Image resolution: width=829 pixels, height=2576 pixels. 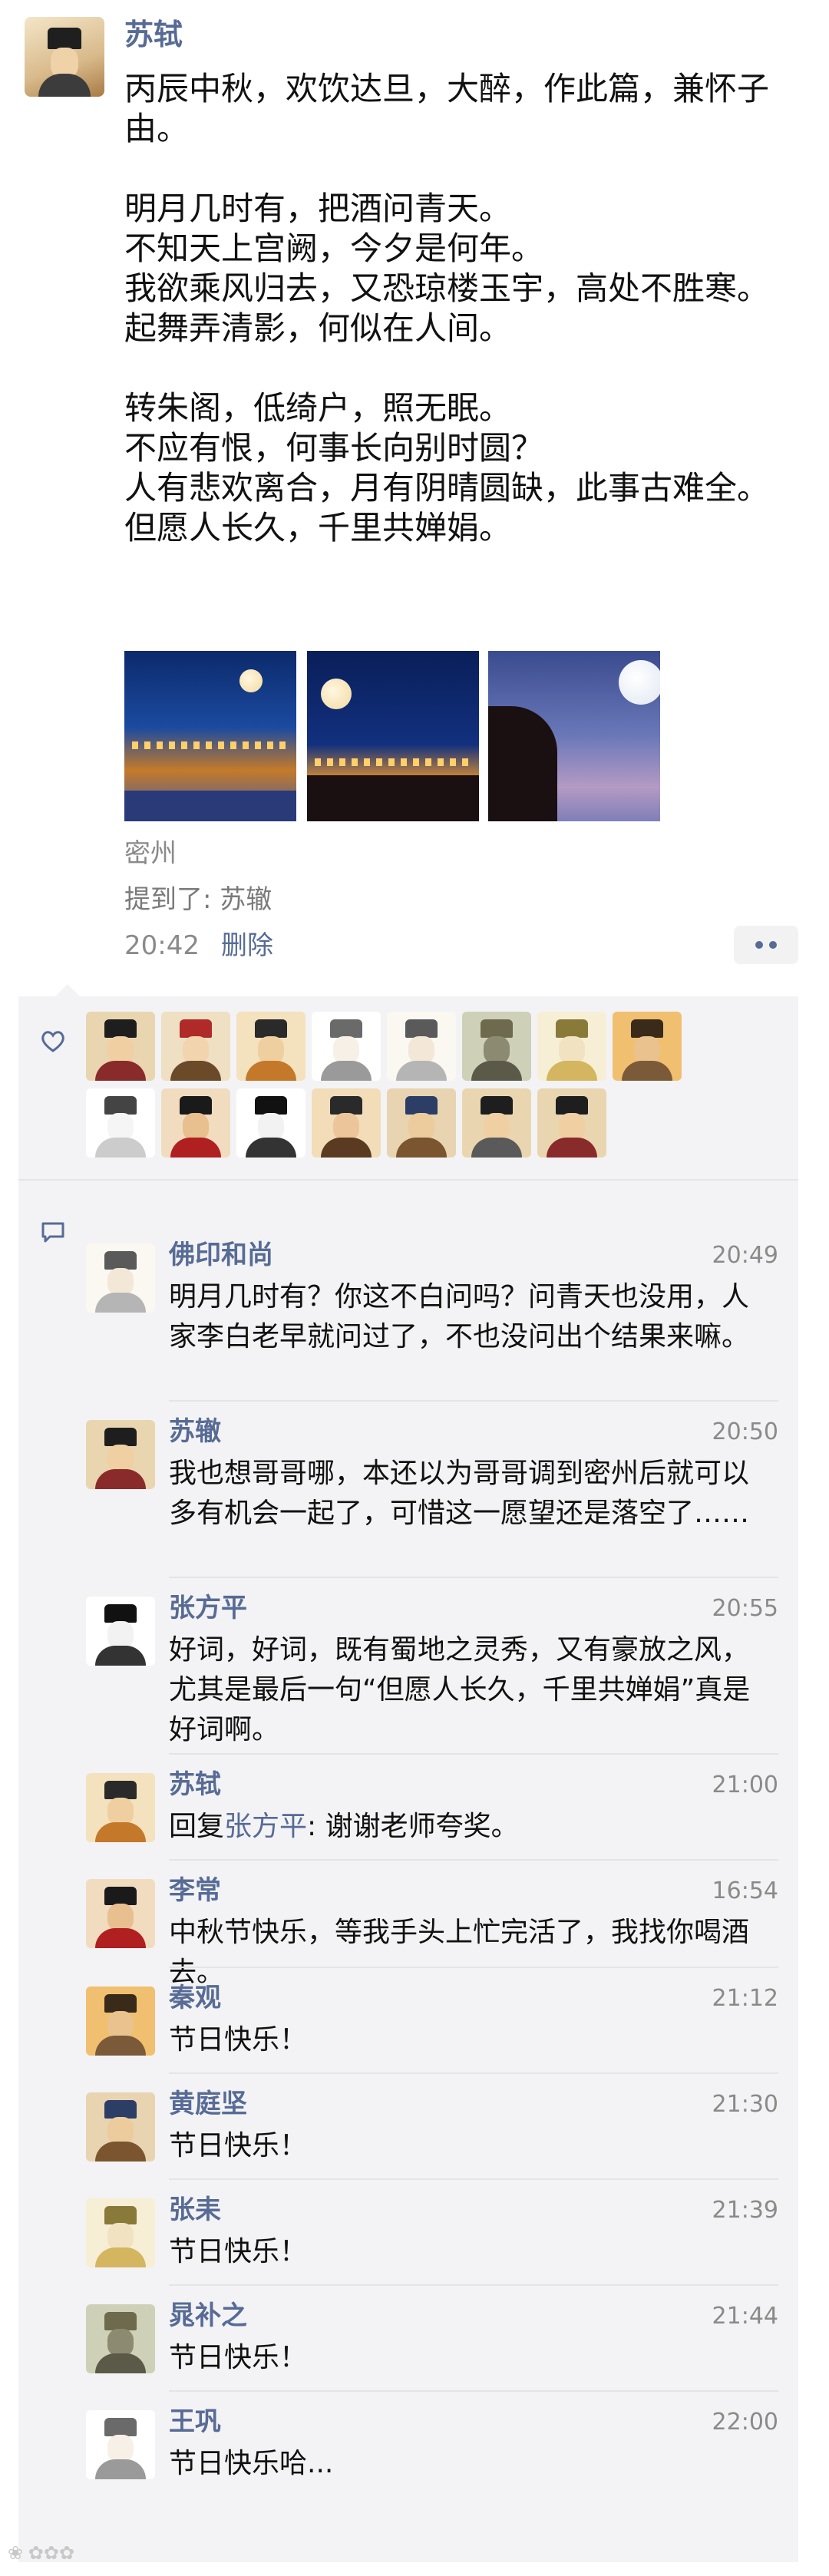 What do you see at coordinates (195, 1784) in the screenshot?
I see `commenter-name: 苏轼` at bounding box center [195, 1784].